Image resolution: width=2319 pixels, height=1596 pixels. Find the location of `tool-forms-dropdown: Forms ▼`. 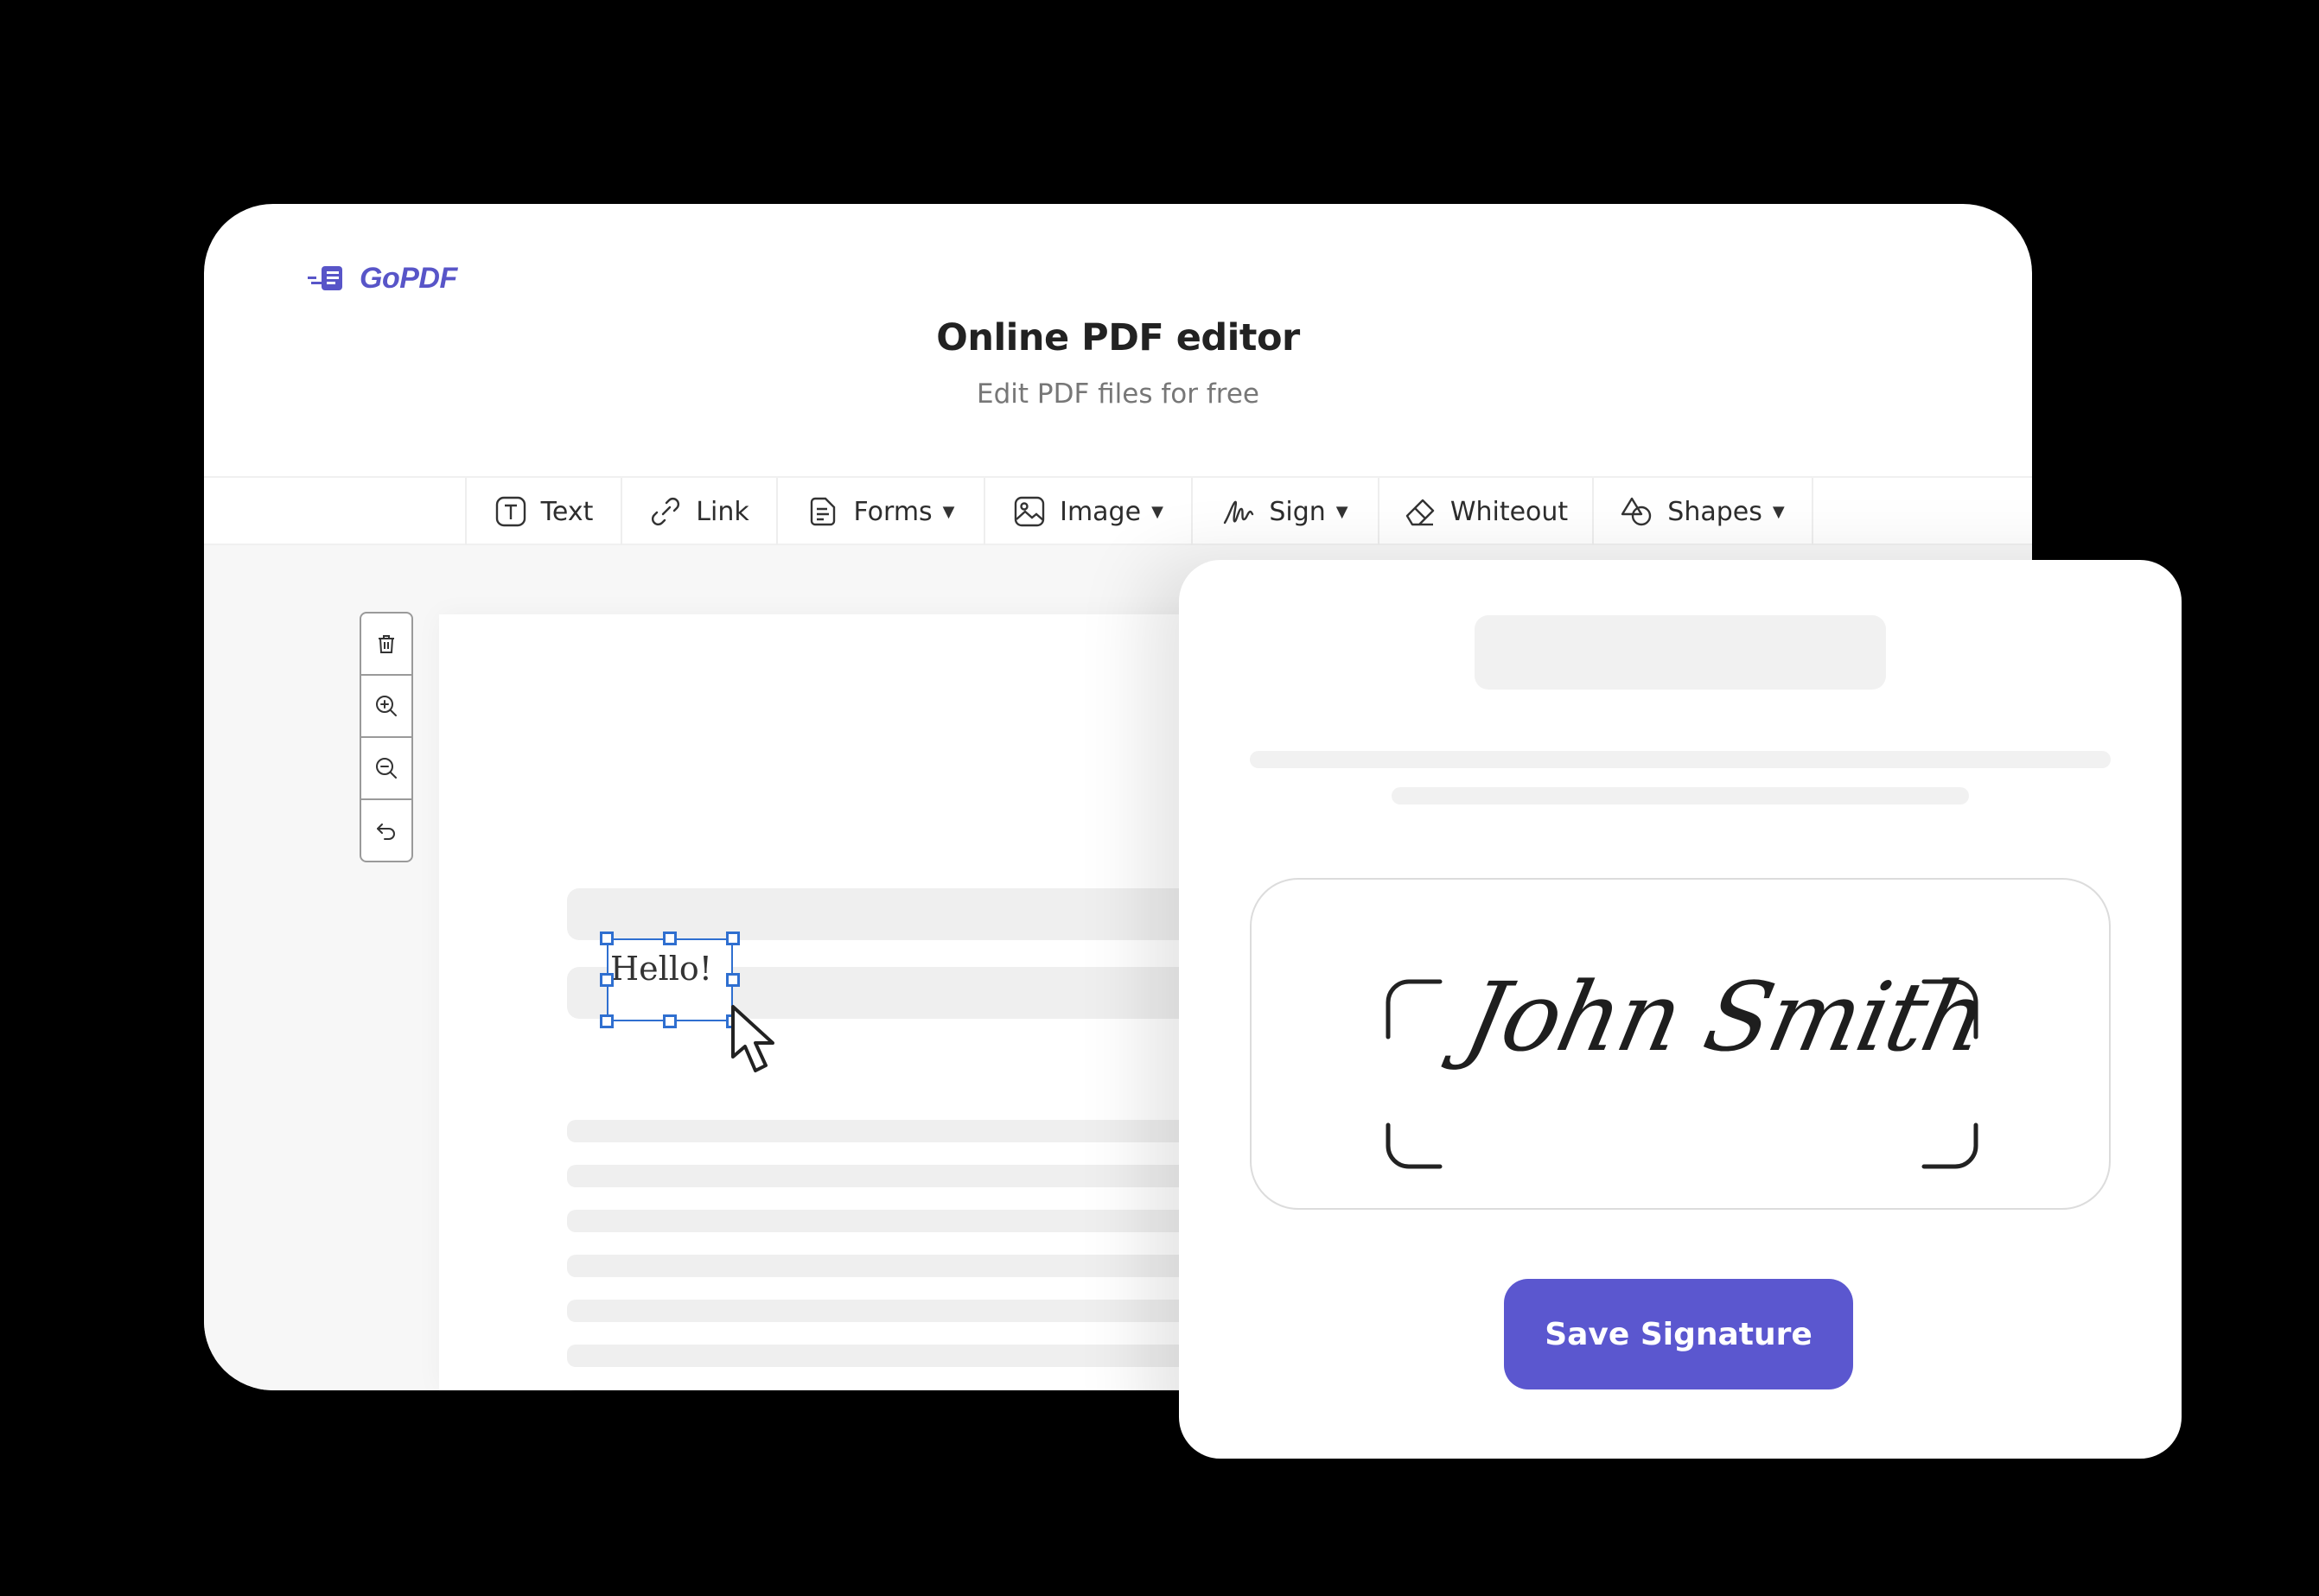

tool-forms-dropdown: Forms ▼ is located at coordinates (880, 512).